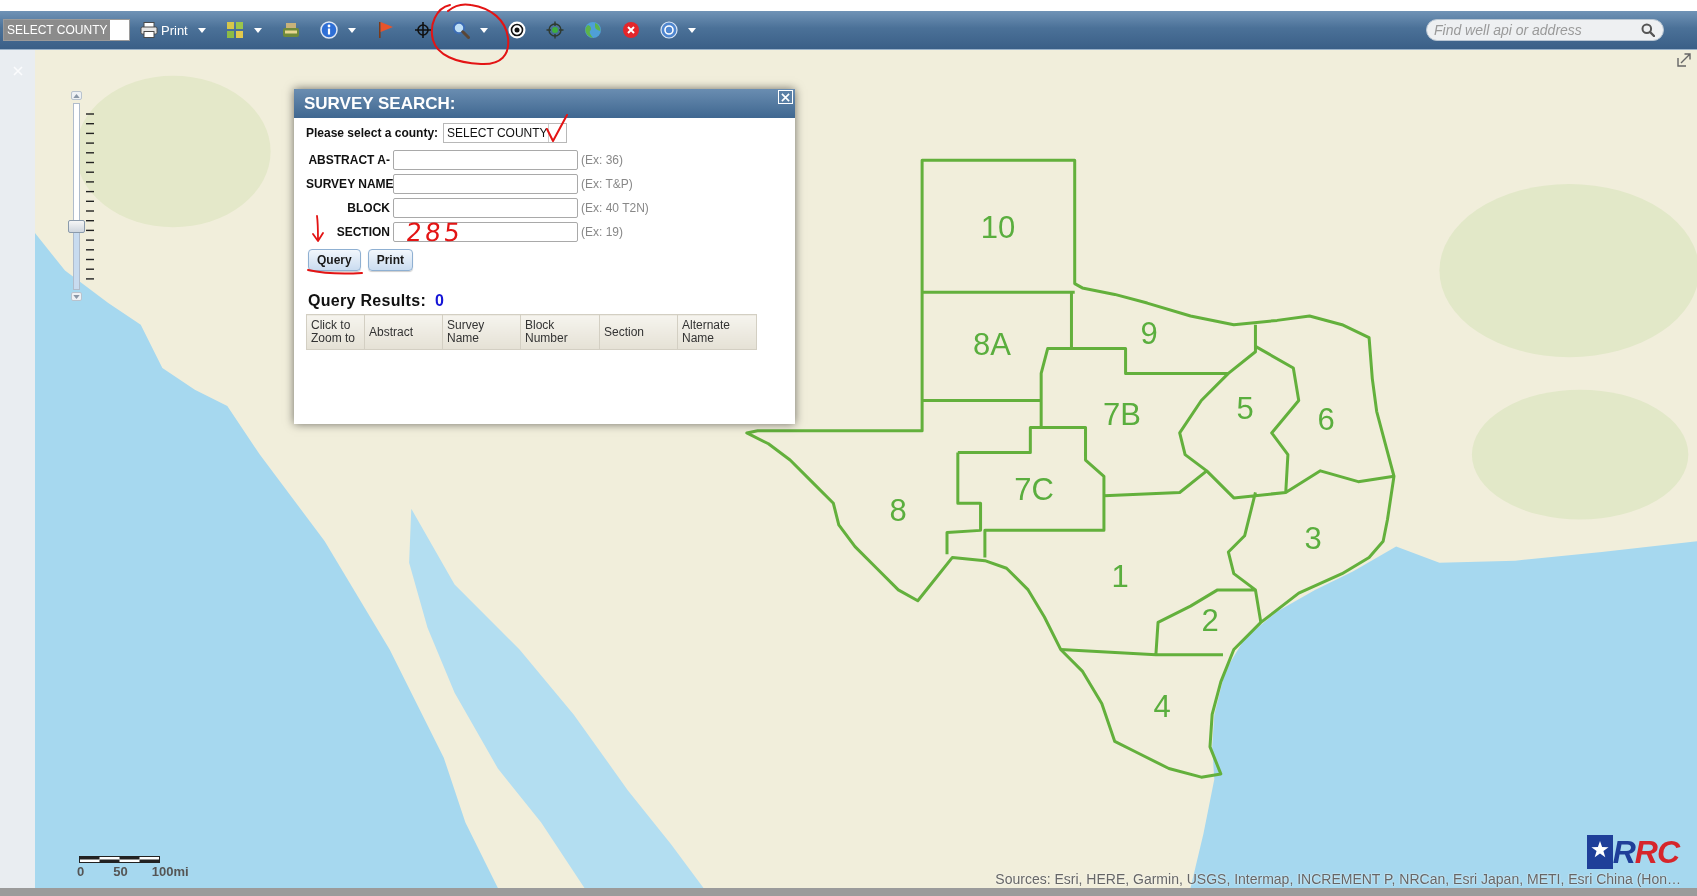 The width and height of the screenshot is (1697, 896). Describe the element at coordinates (638, 332) in the screenshot. I see `column-header: Section` at that location.